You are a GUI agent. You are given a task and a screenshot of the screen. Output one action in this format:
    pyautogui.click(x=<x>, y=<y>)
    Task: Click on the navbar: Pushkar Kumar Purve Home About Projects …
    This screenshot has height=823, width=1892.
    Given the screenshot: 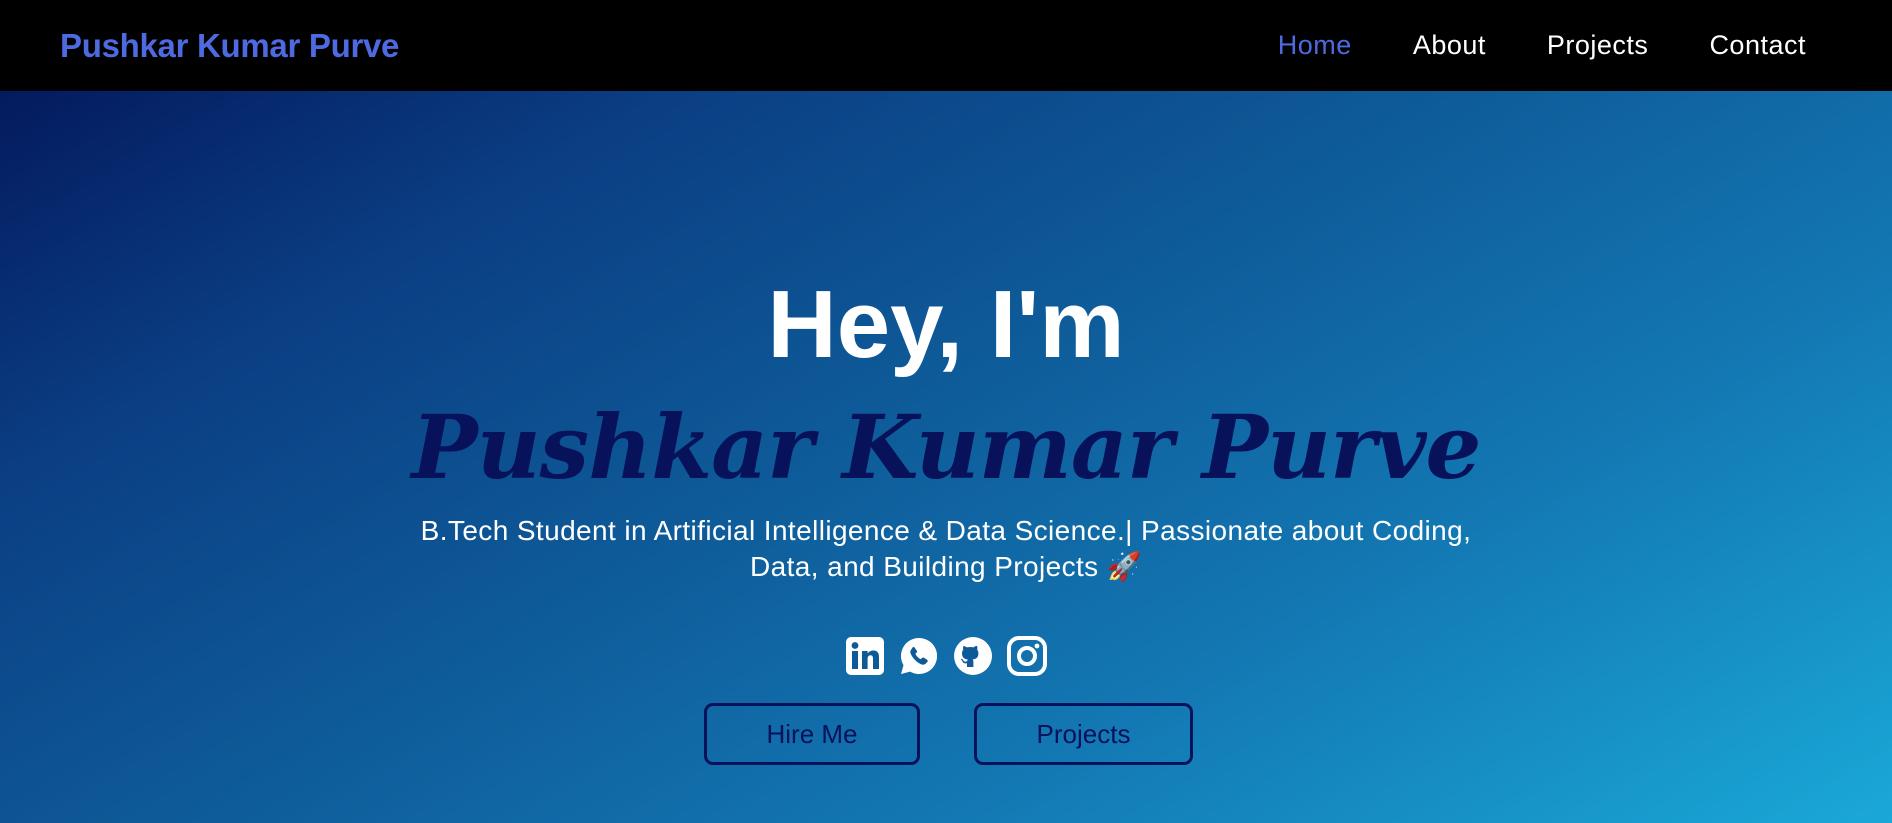 What is the action you would take?
    pyautogui.click(x=946, y=45)
    